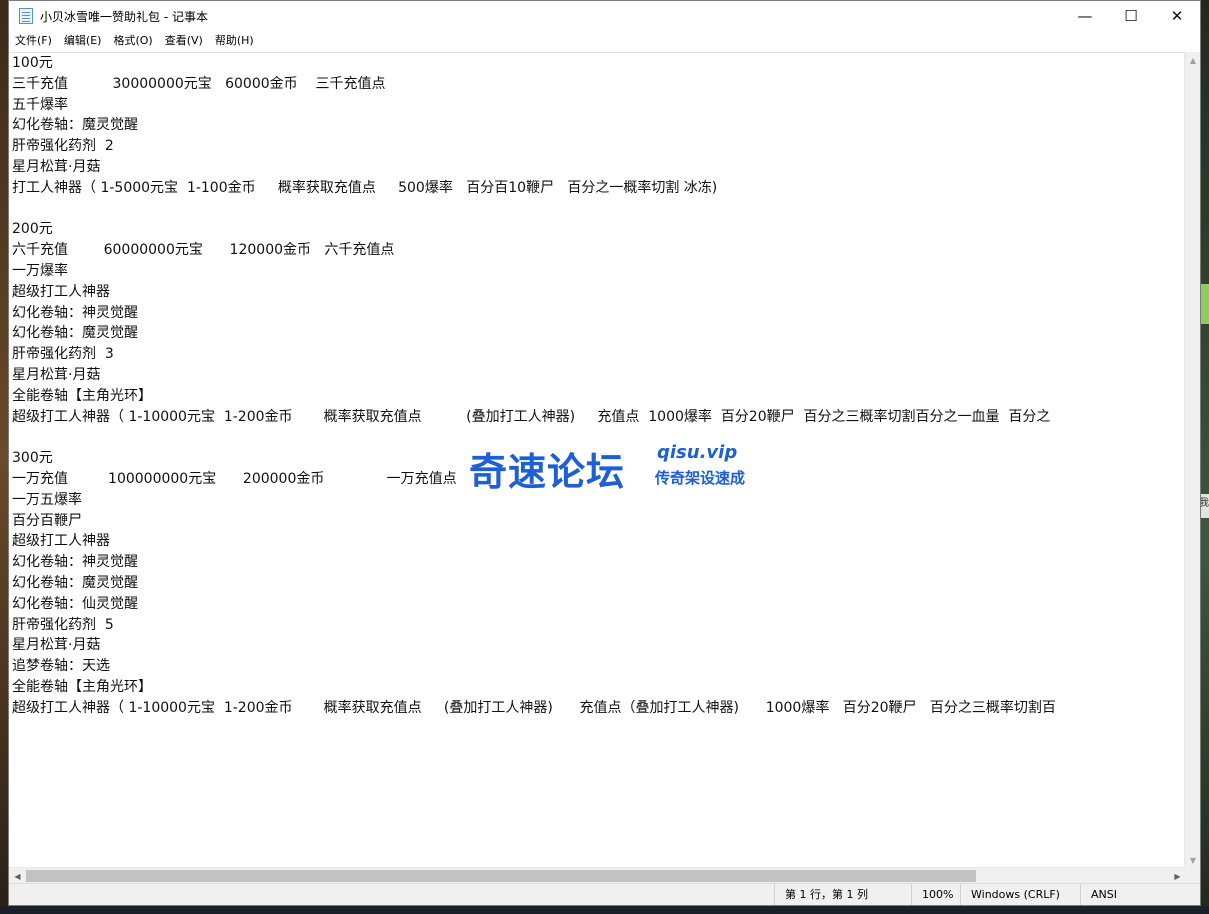  What do you see at coordinates (501, 876) in the screenshot?
I see `horizontal-scroll-thumb` at bounding box center [501, 876].